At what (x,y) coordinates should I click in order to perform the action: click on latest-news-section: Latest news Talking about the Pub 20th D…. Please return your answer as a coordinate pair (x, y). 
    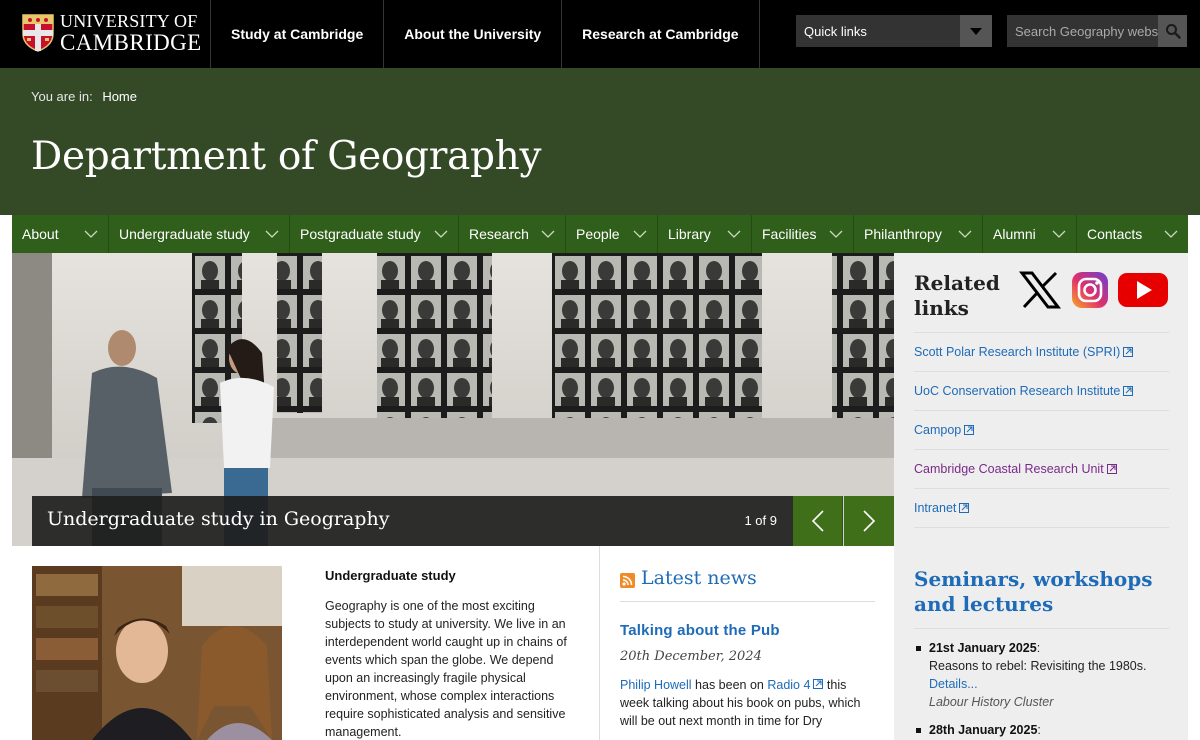
    Looking at the image, I should click on (747, 647).